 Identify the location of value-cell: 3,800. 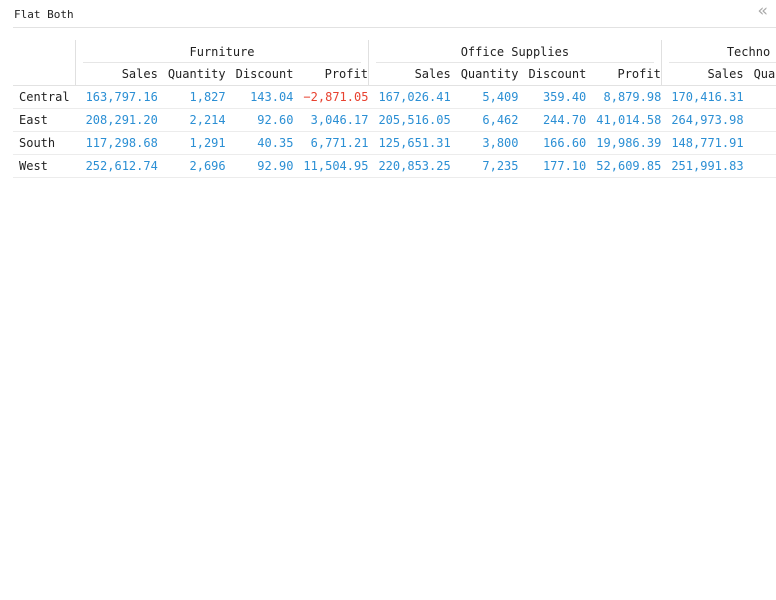
(484, 143).